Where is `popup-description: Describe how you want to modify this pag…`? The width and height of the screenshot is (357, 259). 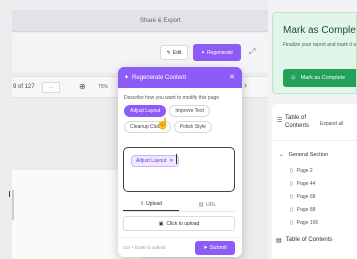
popup-description: Describe how you want to modify this pag… is located at coordinates (172, 98).